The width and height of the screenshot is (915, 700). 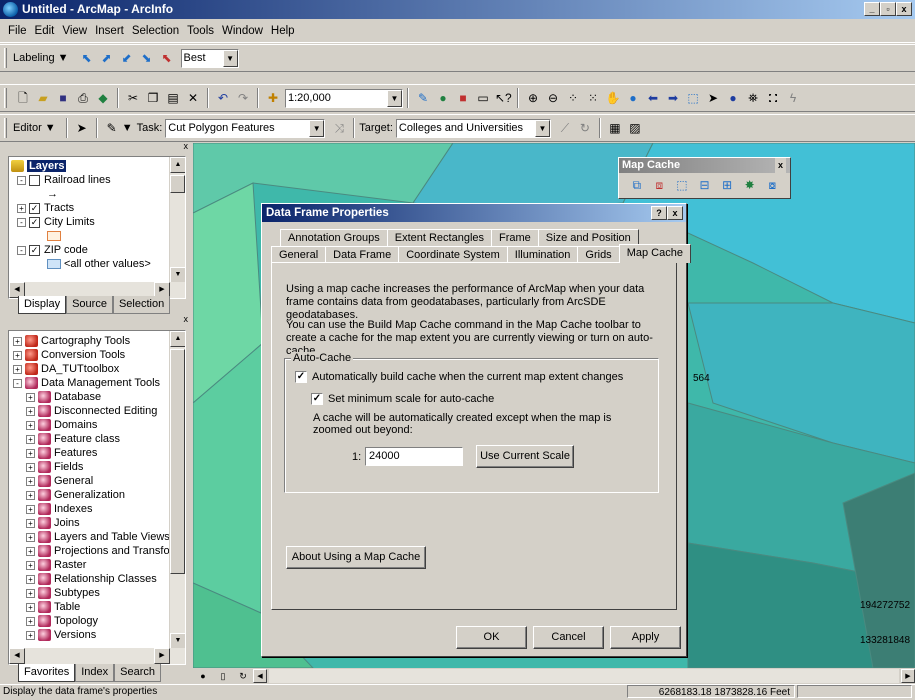 I want to click on menu-help: Help, so click(x=283, y=31).